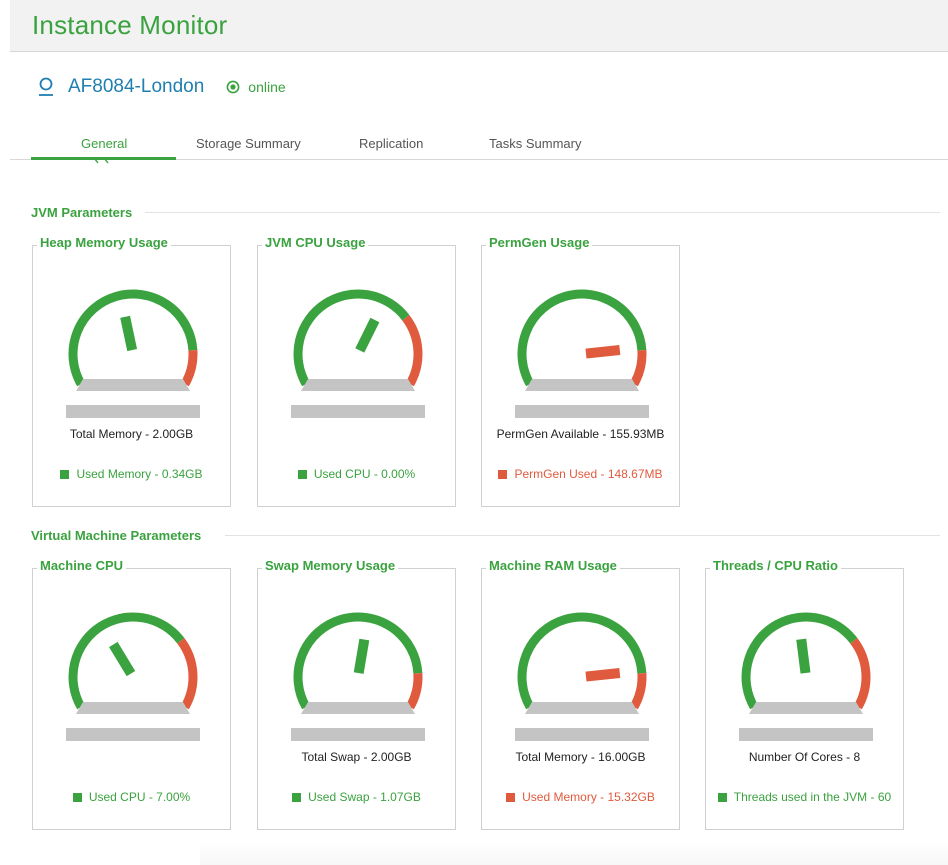  Describe the element at coordinates (133, 353) in the screenshot. I see `gauge-heap-memory` at that location.